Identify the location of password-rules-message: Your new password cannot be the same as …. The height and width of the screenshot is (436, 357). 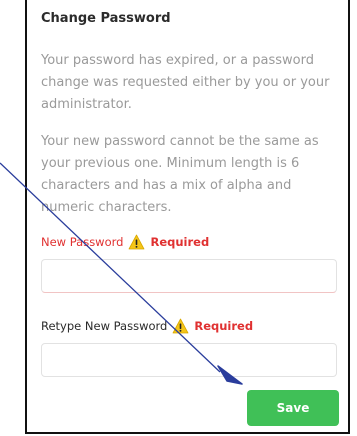
(180, 174).